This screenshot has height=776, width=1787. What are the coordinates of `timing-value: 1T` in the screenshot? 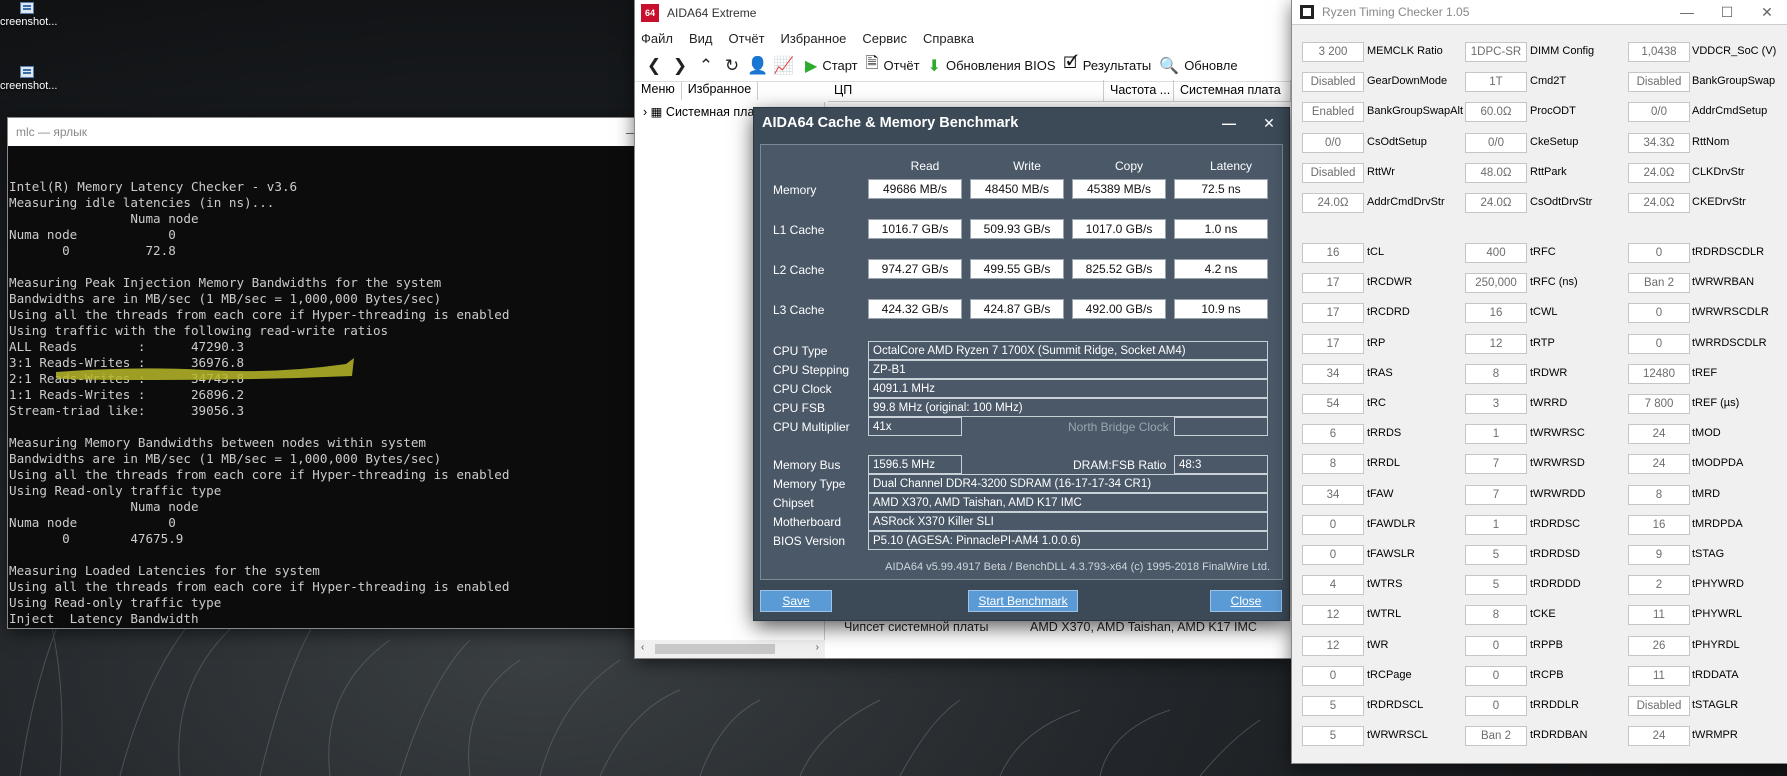 It's located at (1496, 82).